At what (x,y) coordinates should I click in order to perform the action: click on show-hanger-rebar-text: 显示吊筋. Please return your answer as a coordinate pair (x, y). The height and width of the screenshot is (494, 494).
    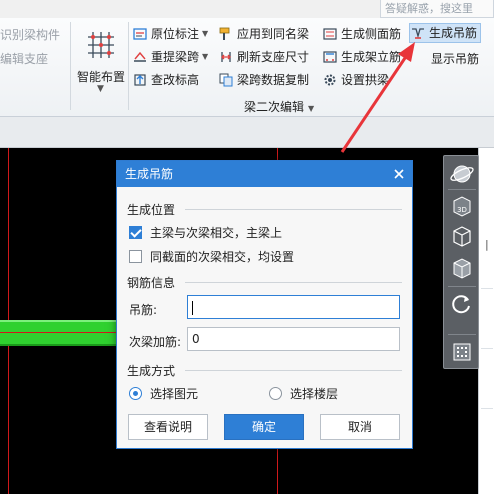
    Looking at the image, I should click on (455, 59).